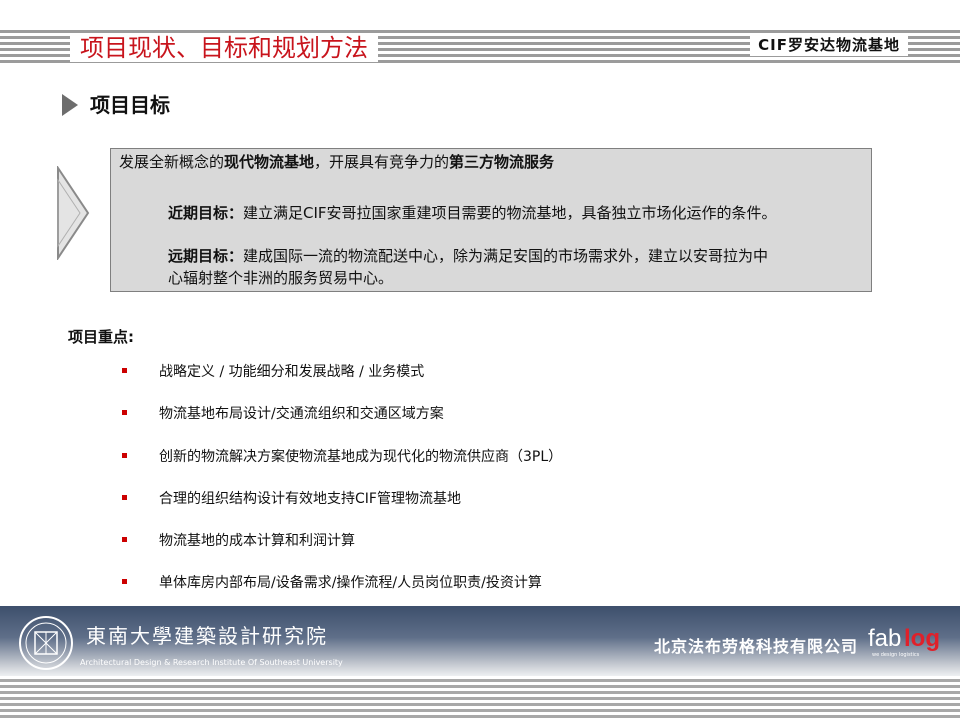  Describe the element at coordinates (756, 646) in the screenshot. I see `company-name: 北京法布劳格科技有限公司` at that location.